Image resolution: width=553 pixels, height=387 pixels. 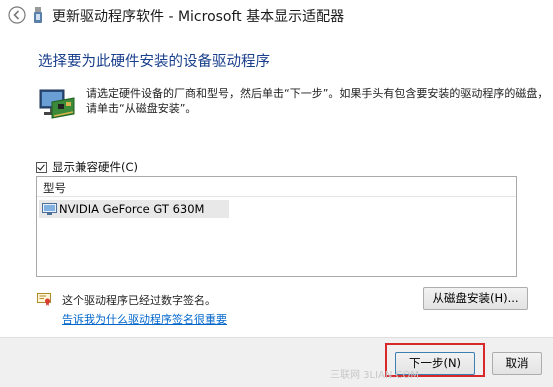 I want to click on compat-hardware-checkbox: 显示兼容硬件(C), so click(x=87, y=167).